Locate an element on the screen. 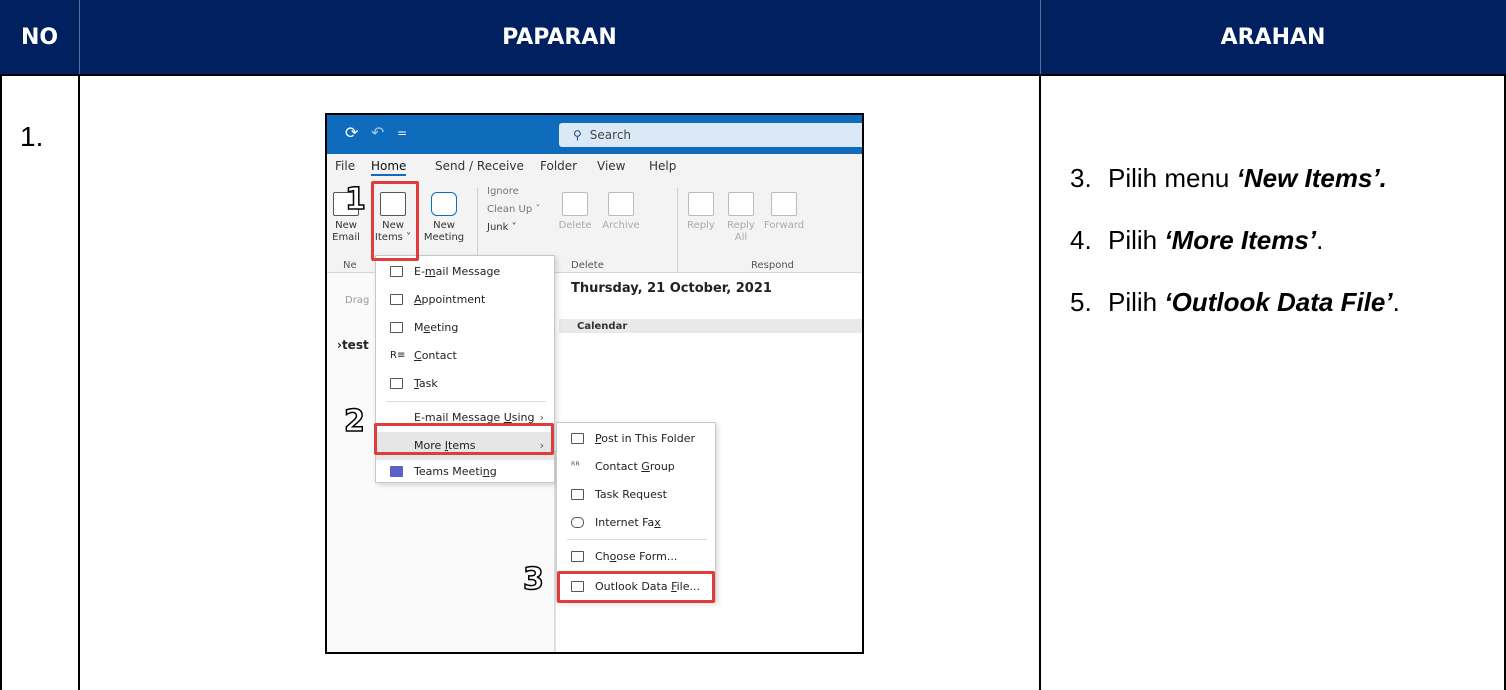 This screenshot has width=1506, height=690. reply-button: Reply is located at coordinates (701, 212).